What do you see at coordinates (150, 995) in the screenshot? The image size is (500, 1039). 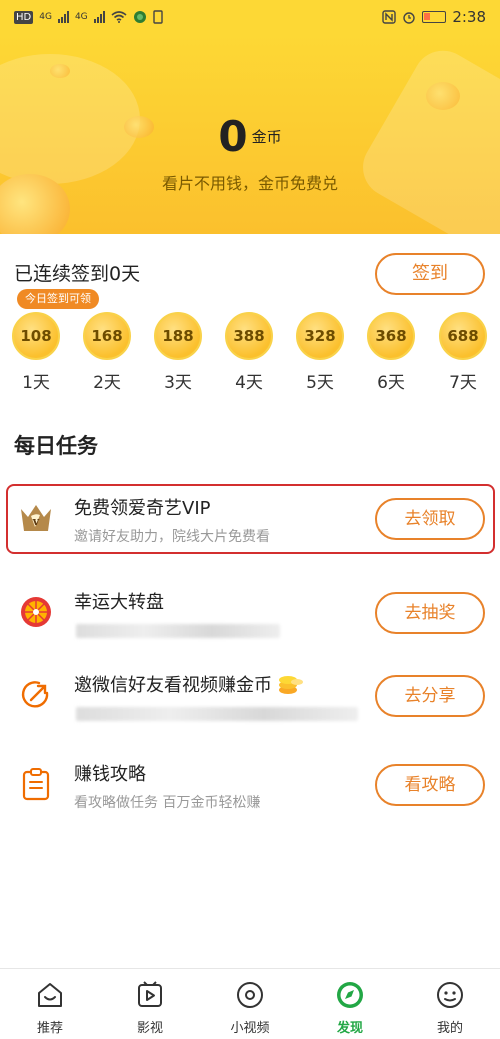 I see `video-play-icon` at bounding box center [150, 995].